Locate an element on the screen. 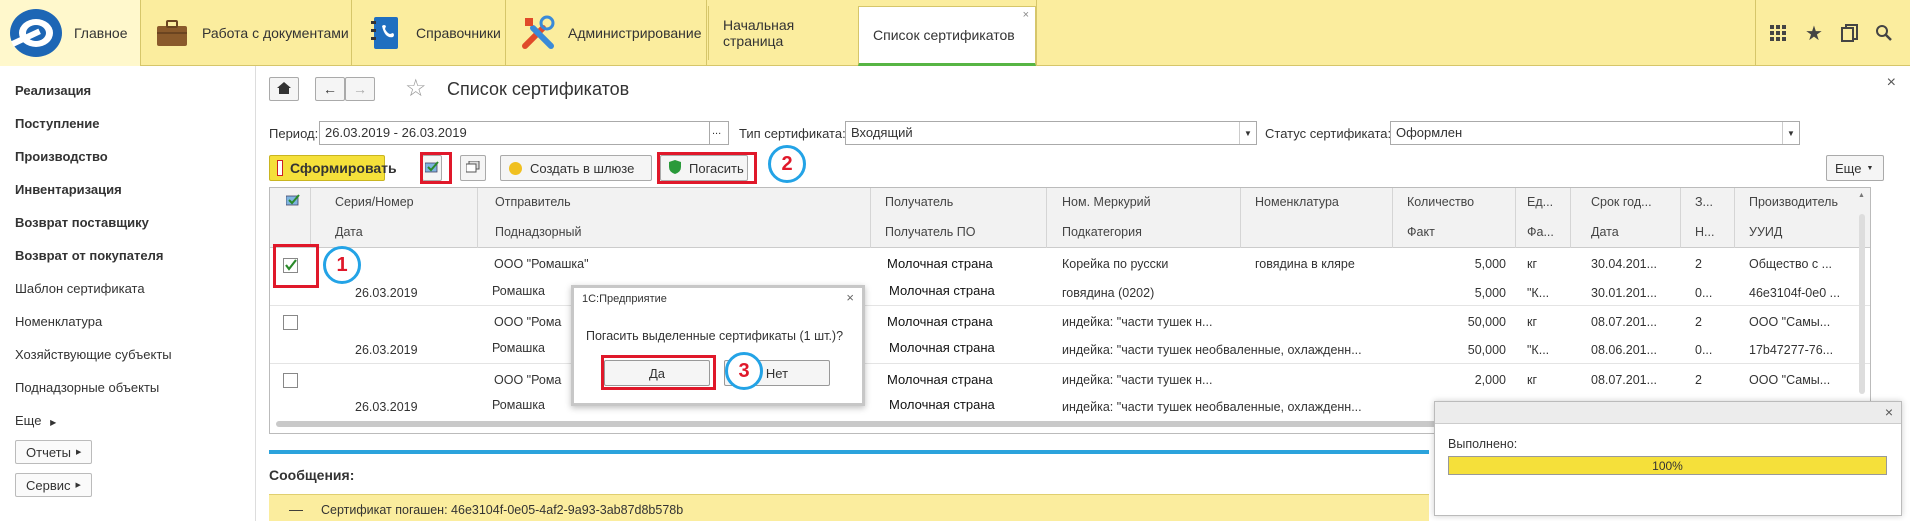 The height and width of the screenshot is (521, 1910). sidebar-item-sales: Реализация is located at coordinates (53, 90).